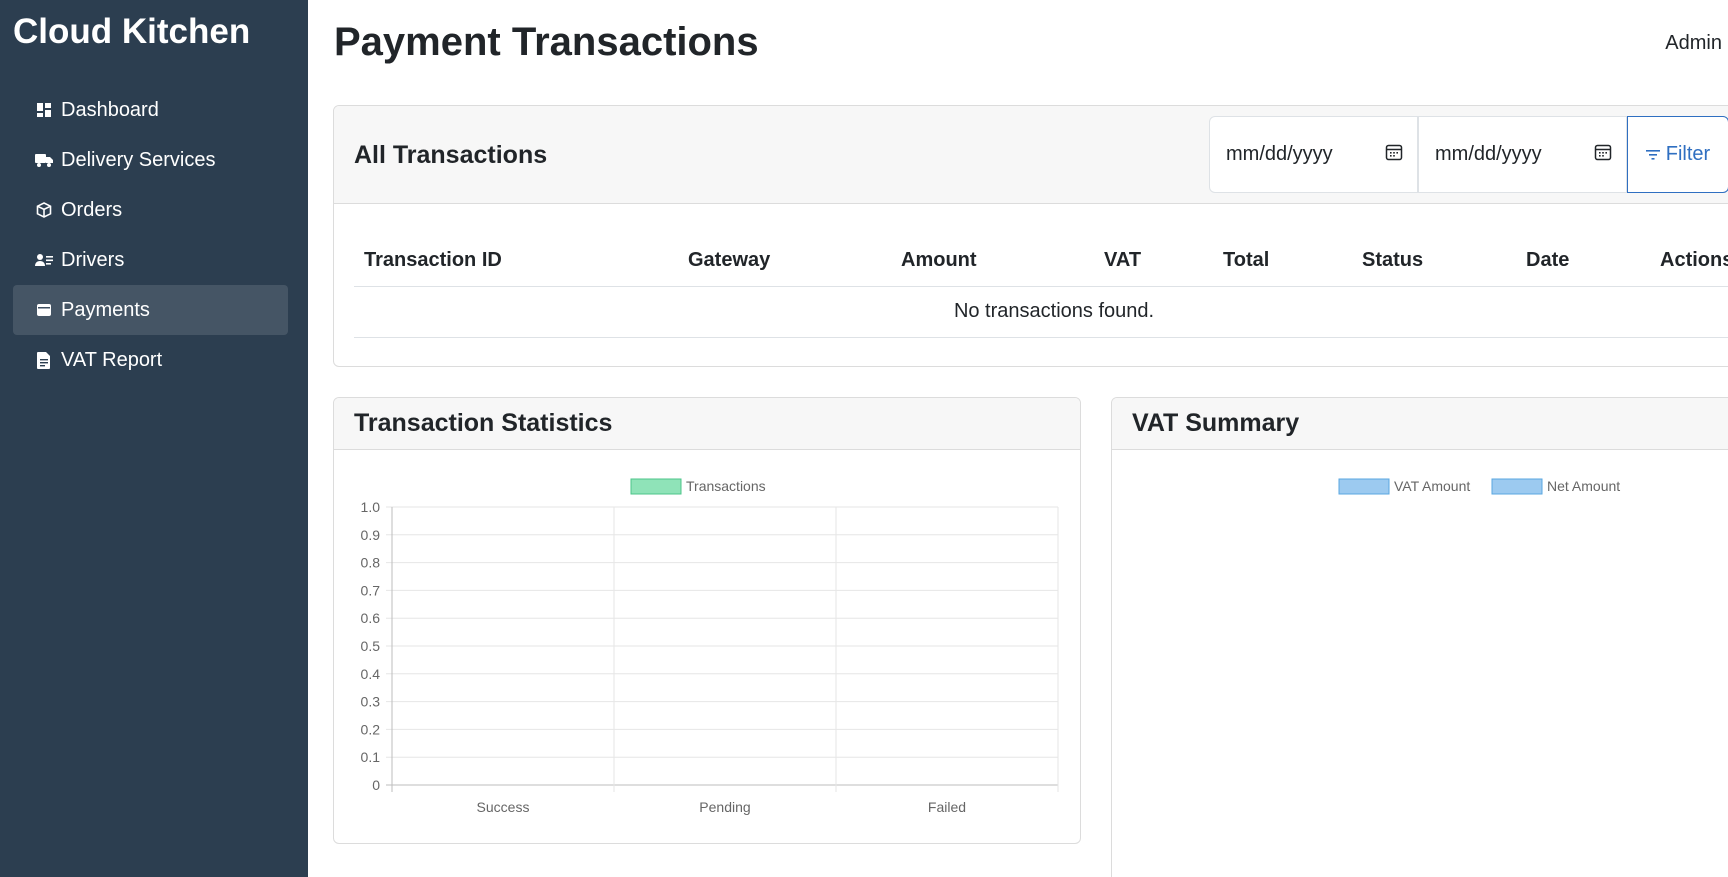 The height and width of the screenshot is (877, 1728). I want to click on column-header-total: Total, so click(1282, 261).